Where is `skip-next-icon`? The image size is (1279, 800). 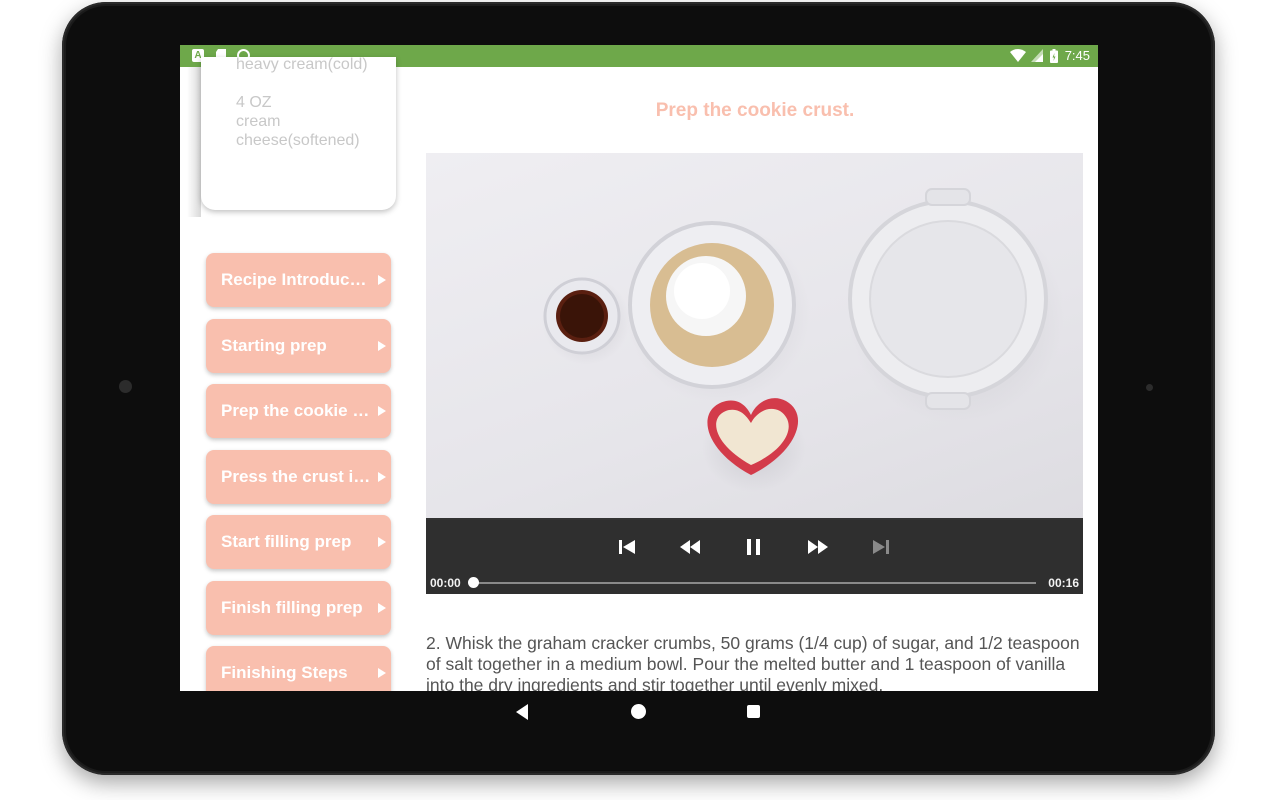 skip-next-icon is located at coordinates (881, 547).